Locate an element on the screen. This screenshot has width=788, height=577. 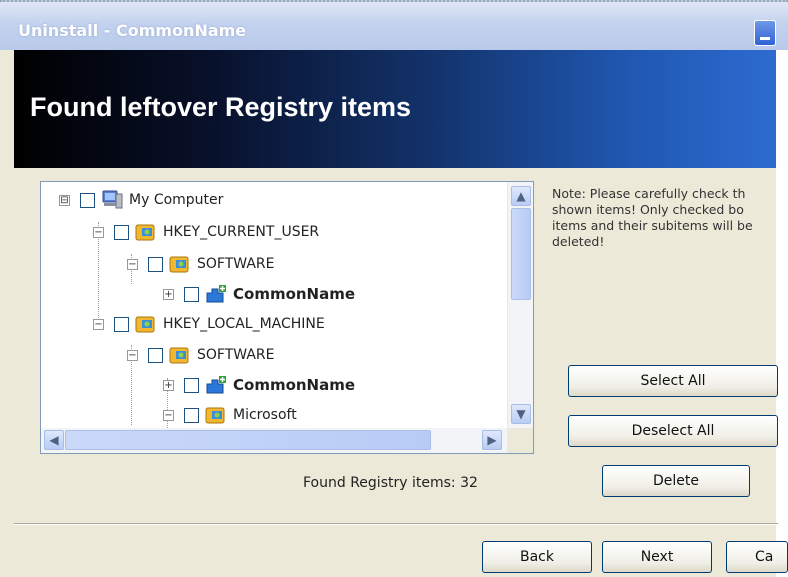
found-items-status: Found Registry items: 32 is located at coordinates (390, 483).